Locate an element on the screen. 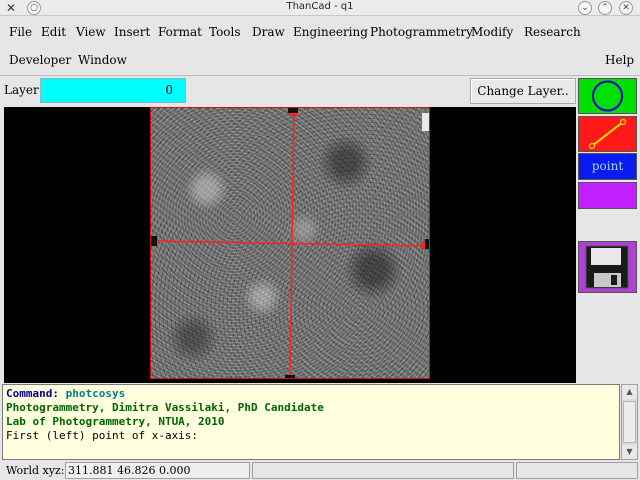 This screenshot has height=480, width=640. fiducial-mark-bottom is located at coordinates (290, 376).